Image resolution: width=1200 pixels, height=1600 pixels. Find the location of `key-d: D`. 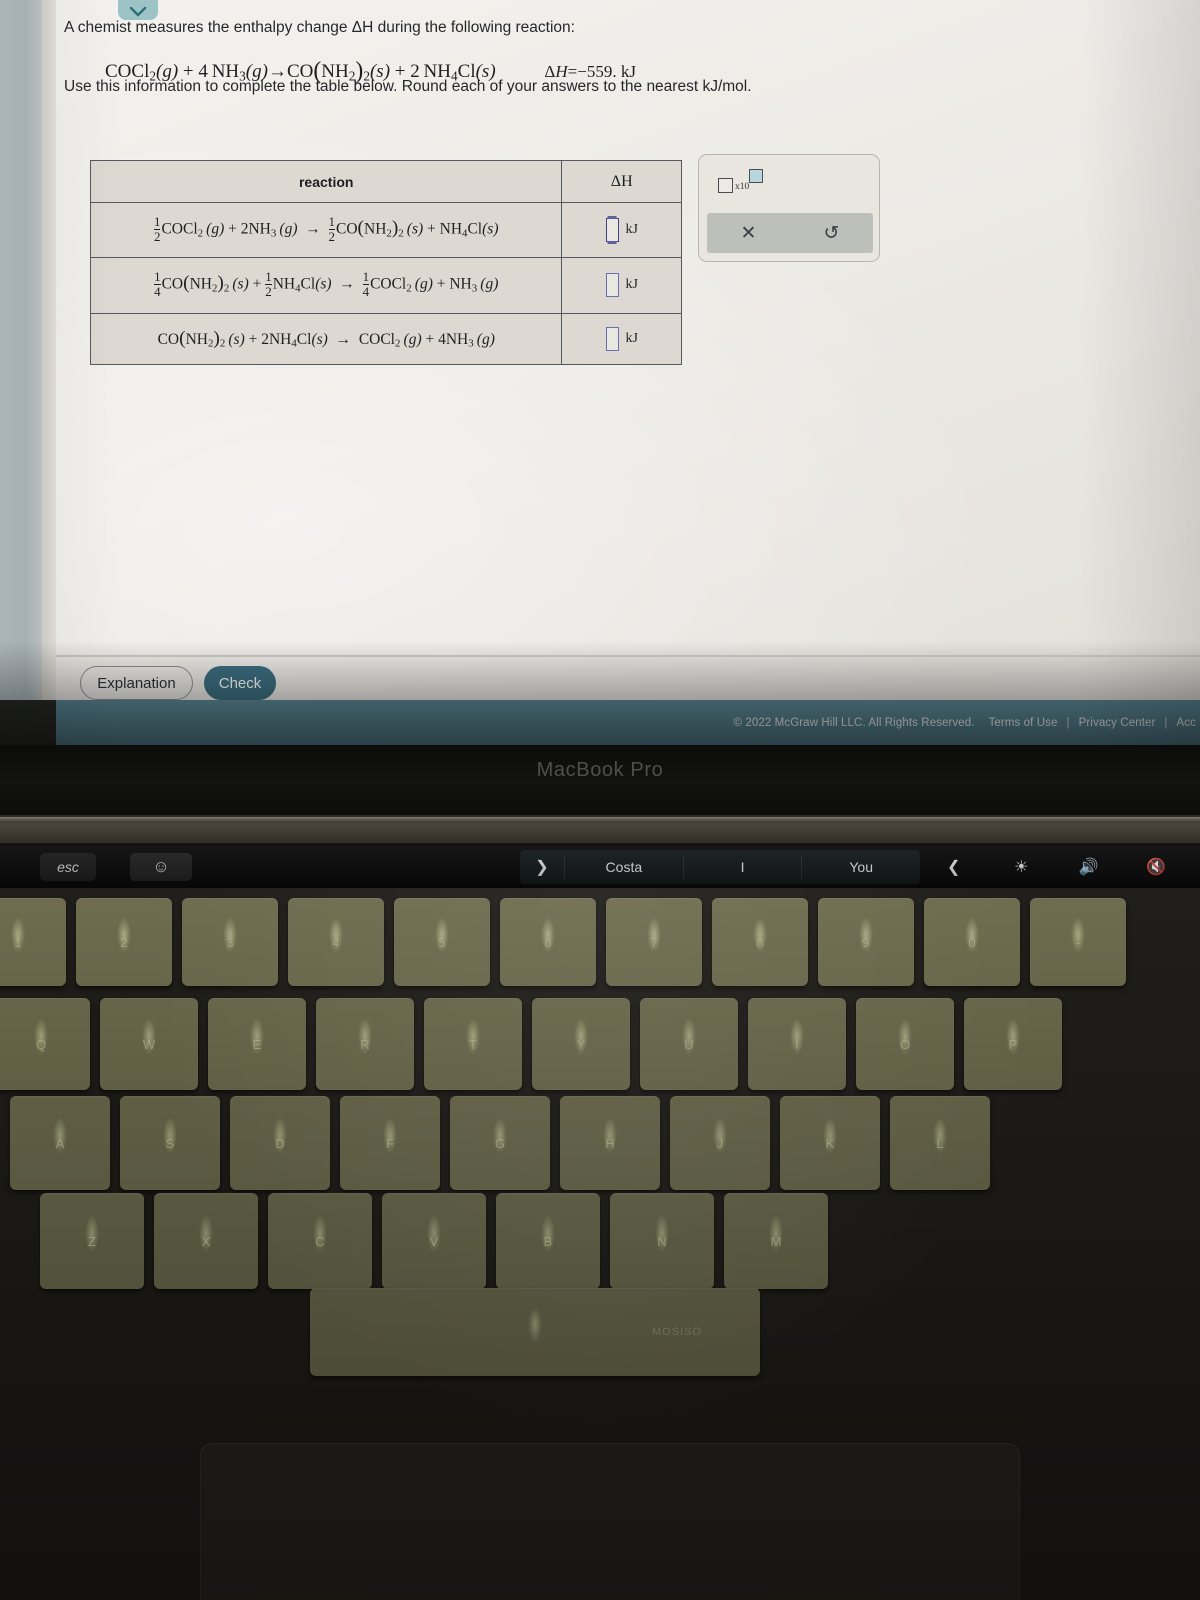

key-d: D is located at coordinates (280, 1143).